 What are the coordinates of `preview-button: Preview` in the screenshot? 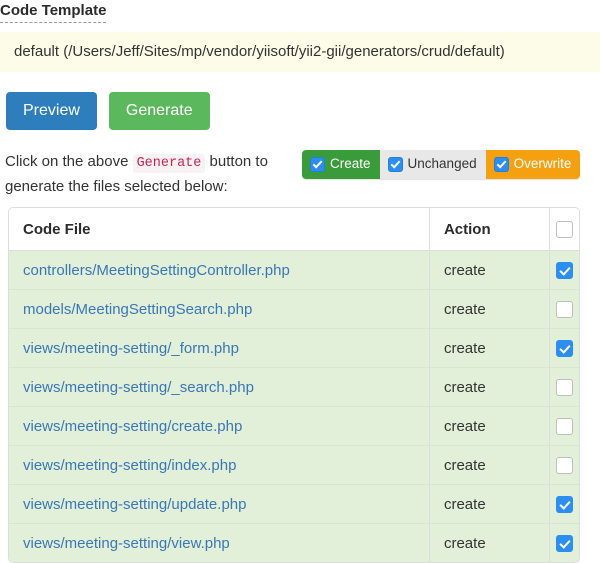 It's located at (51, 111).